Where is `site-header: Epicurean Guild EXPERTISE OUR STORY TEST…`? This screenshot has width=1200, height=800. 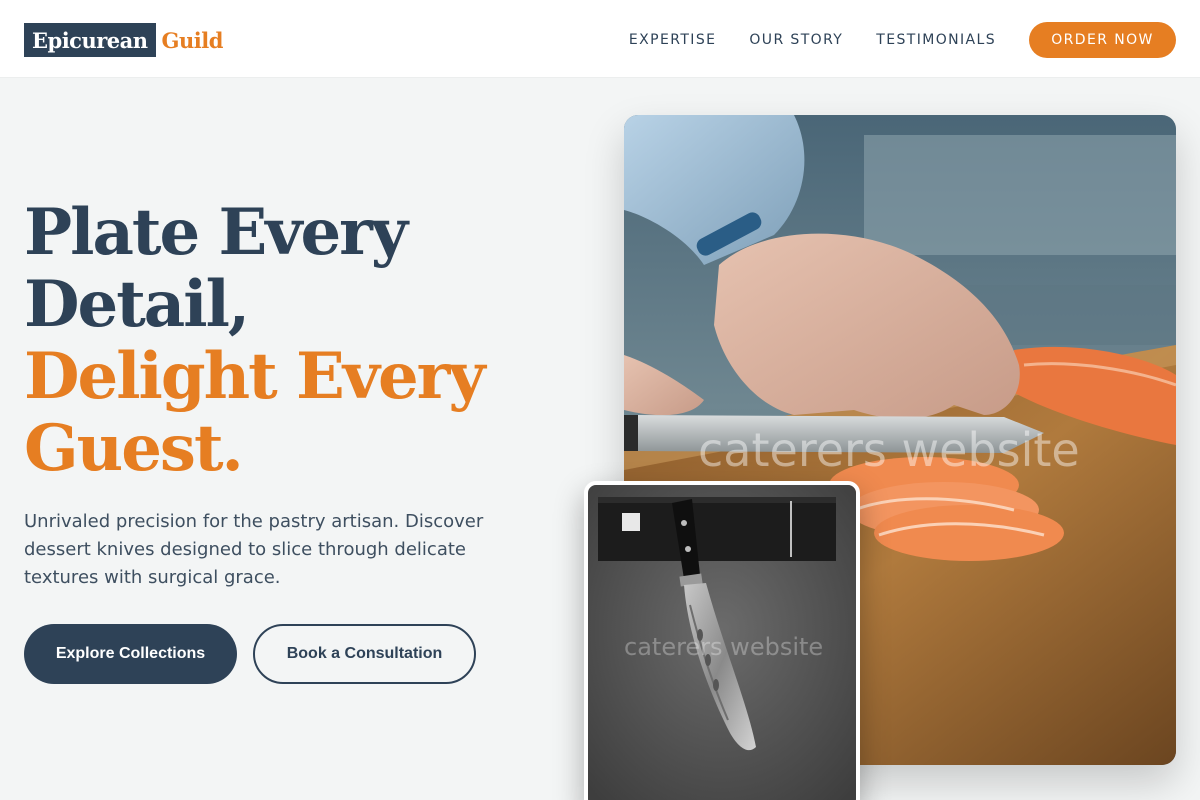
site-header: Epicurean Guild EXPERTISE OUR STORY TEST… is located at coordinates (600, 39).